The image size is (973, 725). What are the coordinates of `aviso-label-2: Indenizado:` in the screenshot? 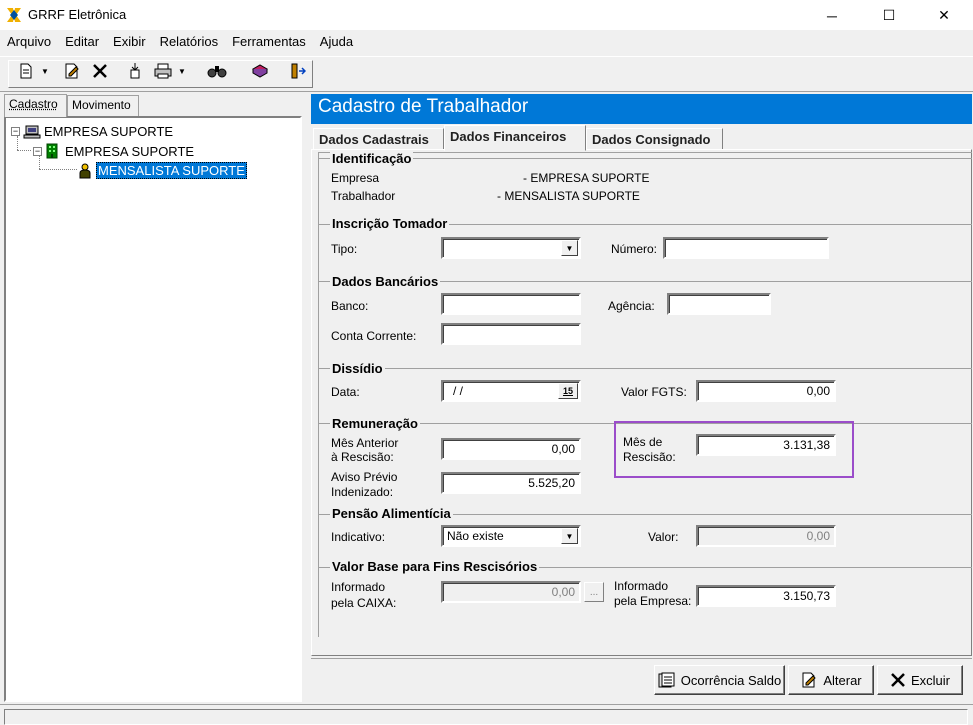 It's located at (362, 492).